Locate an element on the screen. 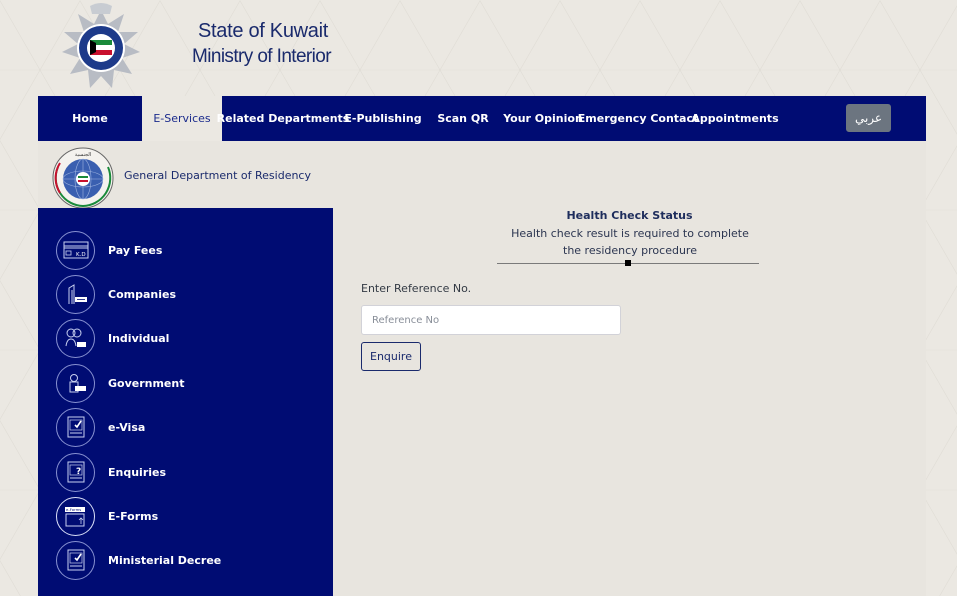  sidebar-label: E-Forms is located at coordinates (133, 516).